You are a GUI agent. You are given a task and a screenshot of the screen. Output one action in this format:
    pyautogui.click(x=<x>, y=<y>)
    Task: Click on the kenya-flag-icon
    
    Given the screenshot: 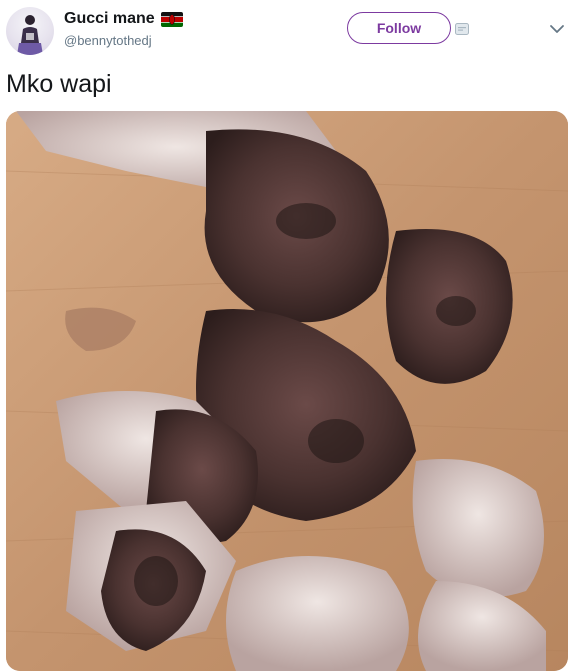 What is the action you would take?
    pyautogui.click(x=171, y=19)
    